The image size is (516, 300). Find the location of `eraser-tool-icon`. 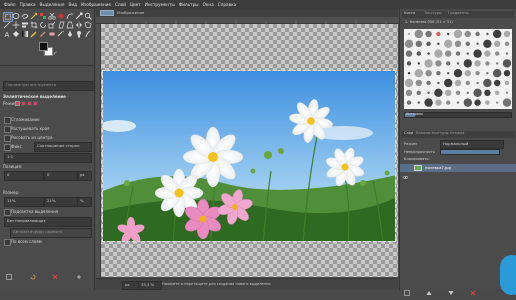

eraser-tool-icon is located at coordinates (52, 34).